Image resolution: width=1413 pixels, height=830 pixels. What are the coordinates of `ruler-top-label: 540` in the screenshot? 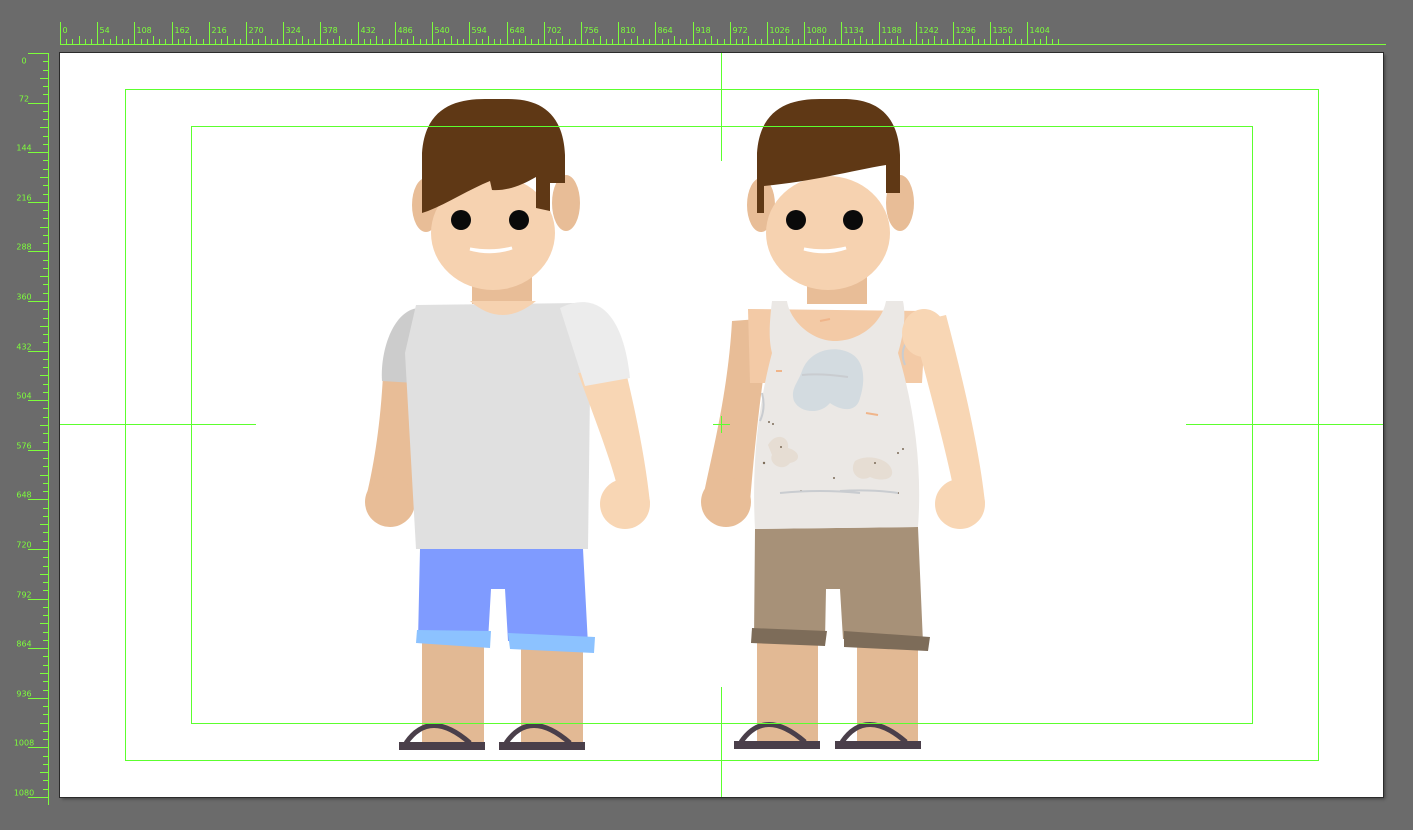 It's located at (442, 30).